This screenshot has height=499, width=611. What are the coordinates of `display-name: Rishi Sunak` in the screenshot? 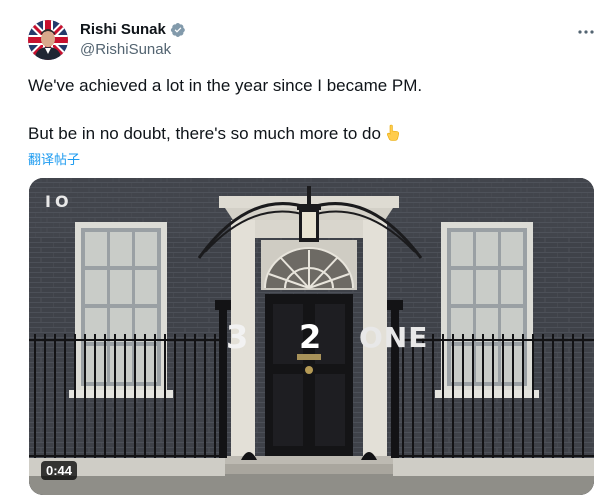 It's located at (123, 29).